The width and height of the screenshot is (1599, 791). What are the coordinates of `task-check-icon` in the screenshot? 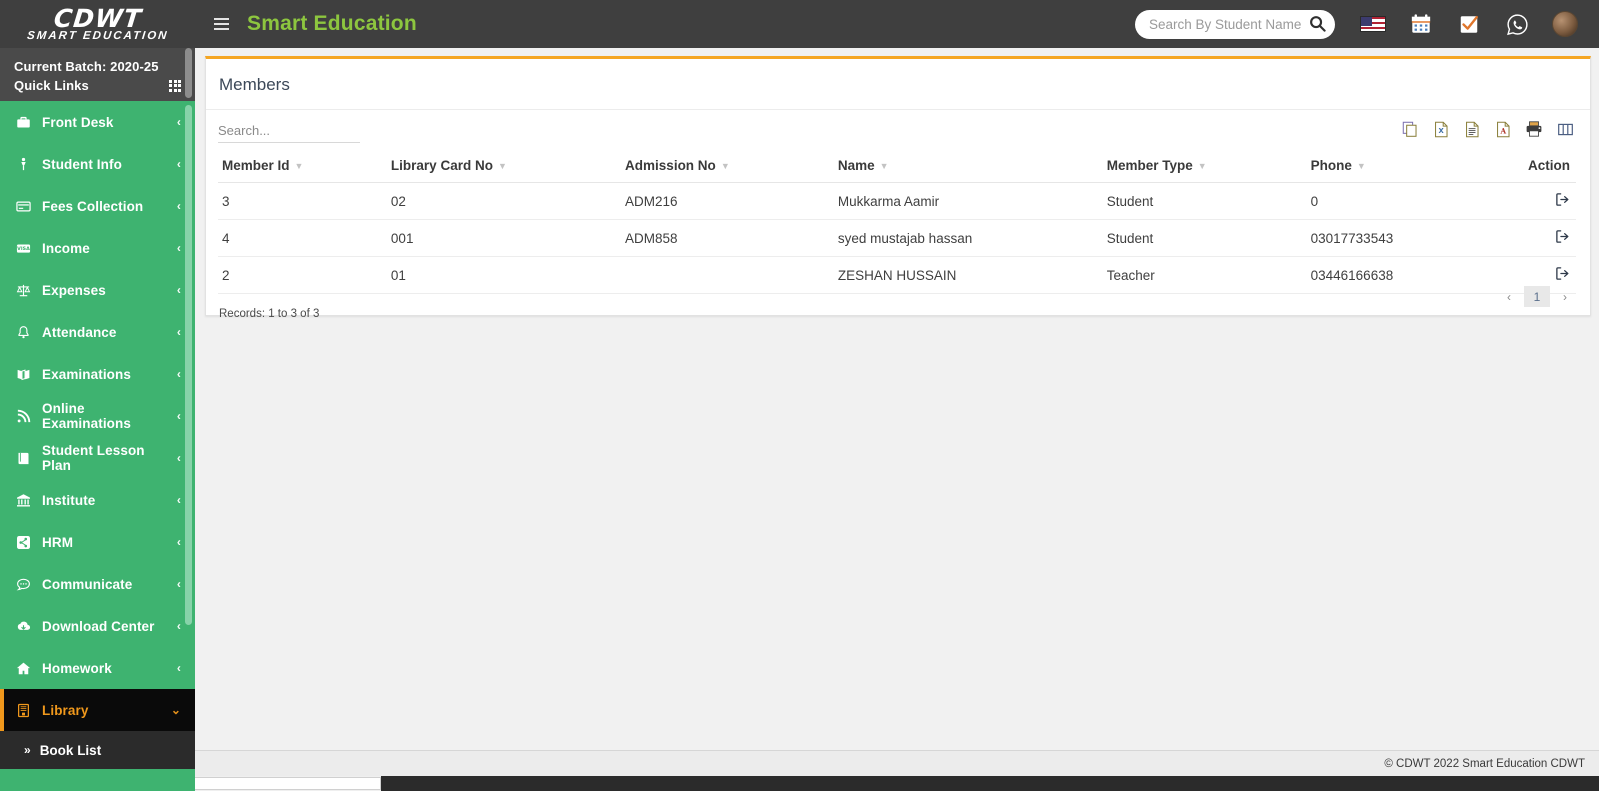 It's located at (1469, 24).